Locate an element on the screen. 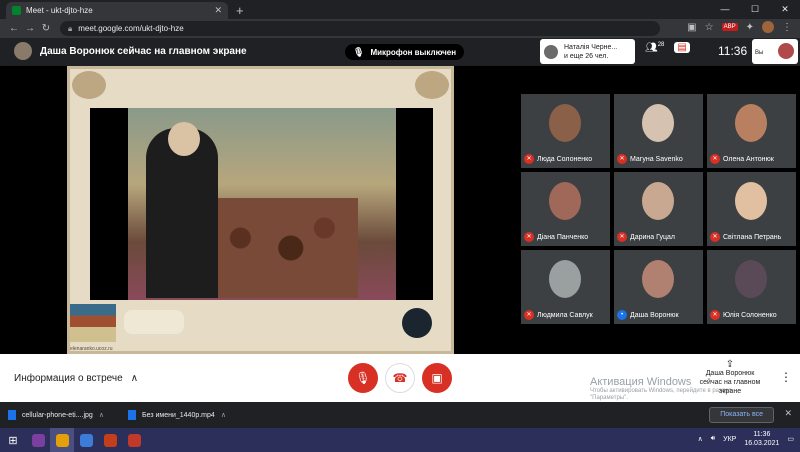 The image size is (800, 452). tray-chevron-icon: ∧ is located at coordinates (700, 439).